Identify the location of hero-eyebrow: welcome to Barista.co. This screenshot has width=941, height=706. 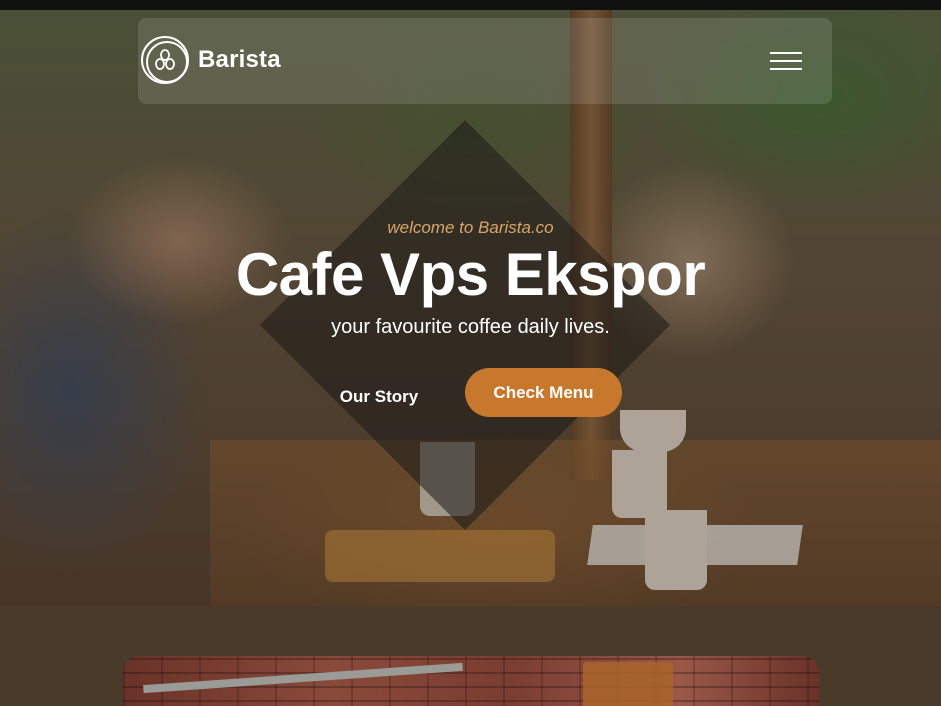
(470, 227).